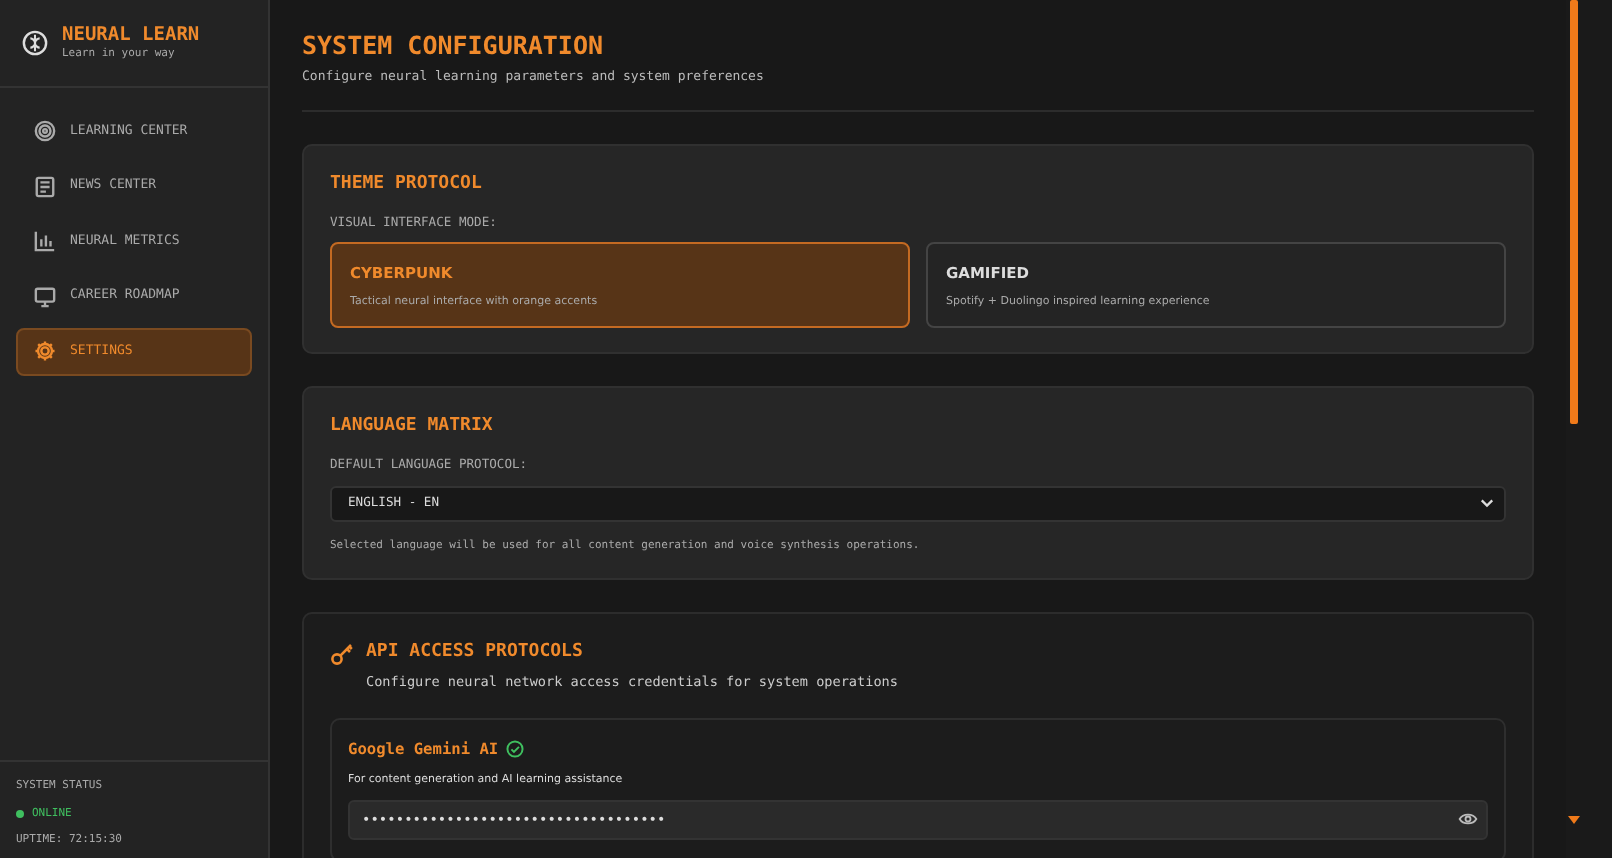 This screenshot has height=858, width=1612. Describe the element at coordinates (475, 652) in the screenshot. I see `section-title: API ACCESS PROTOCOLS` at that location.